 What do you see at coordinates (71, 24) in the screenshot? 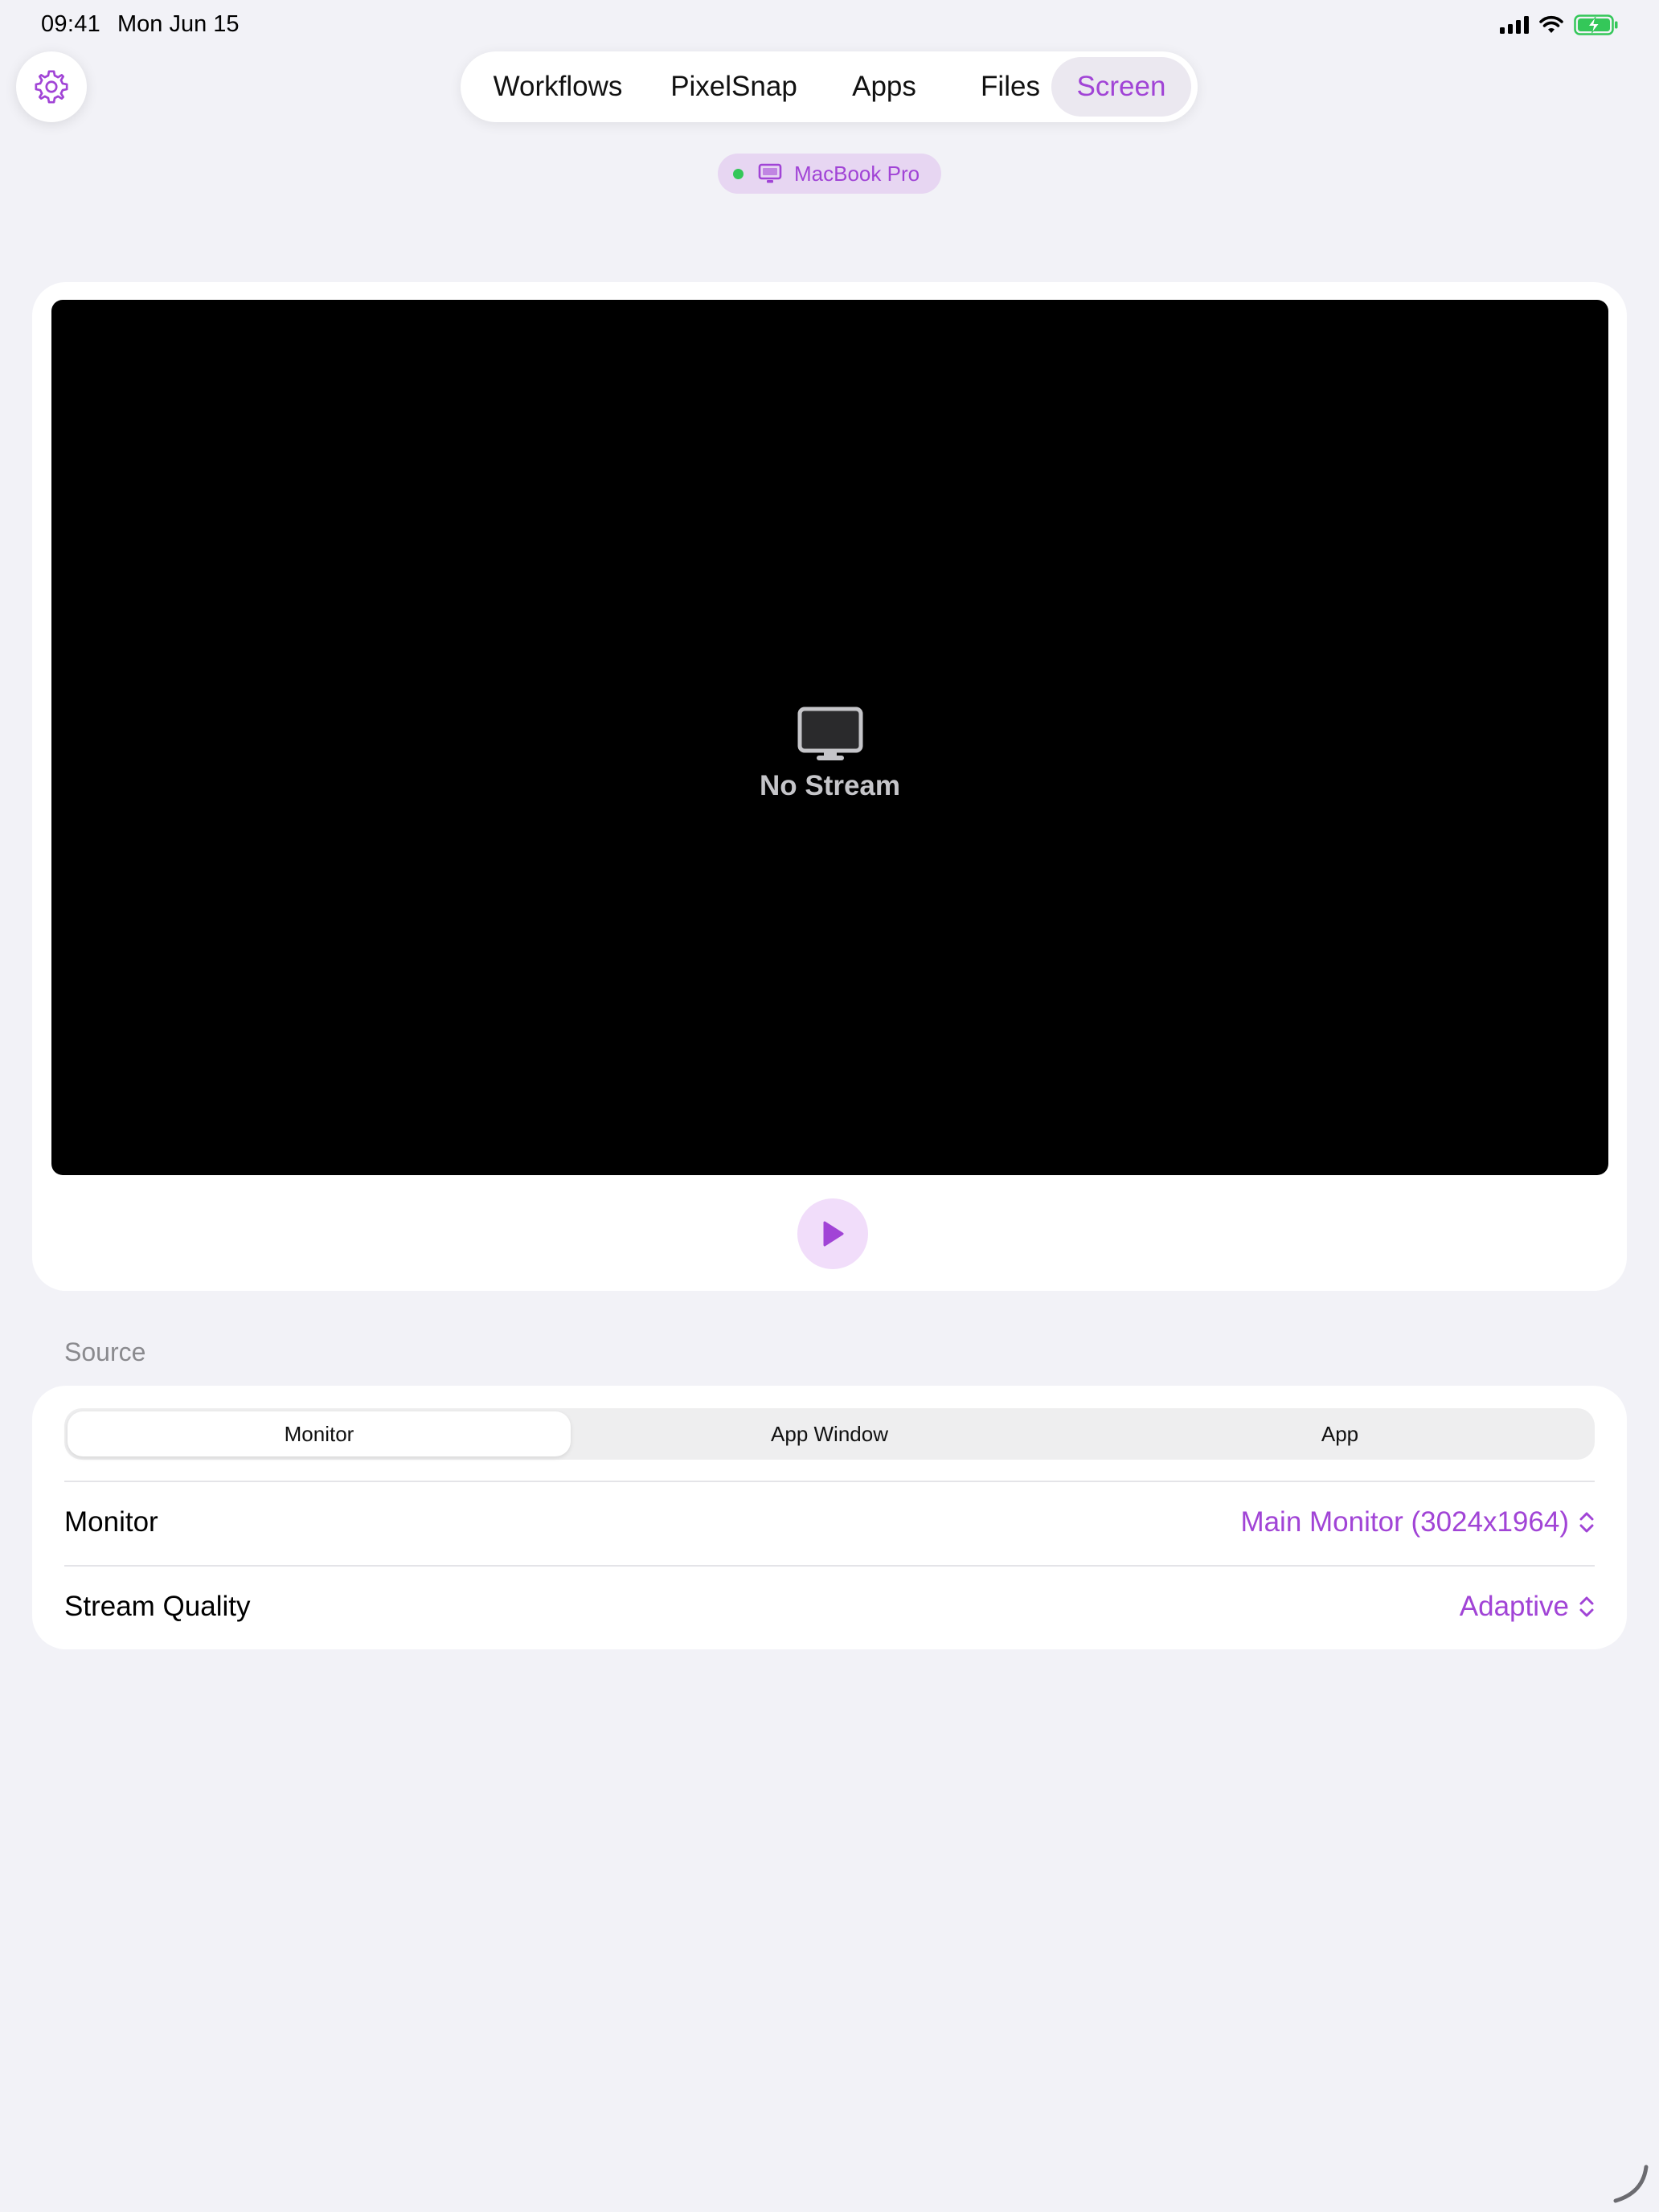
I see `status-time: 09:41` at bounding box center [71, 24].